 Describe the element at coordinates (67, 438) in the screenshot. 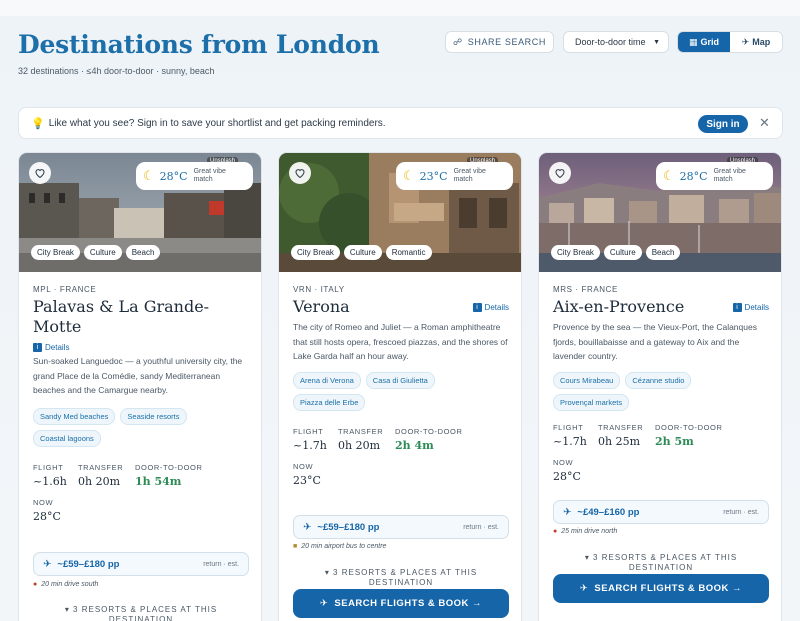

I see `highlight-chip: Coastal lagoons` at that location.